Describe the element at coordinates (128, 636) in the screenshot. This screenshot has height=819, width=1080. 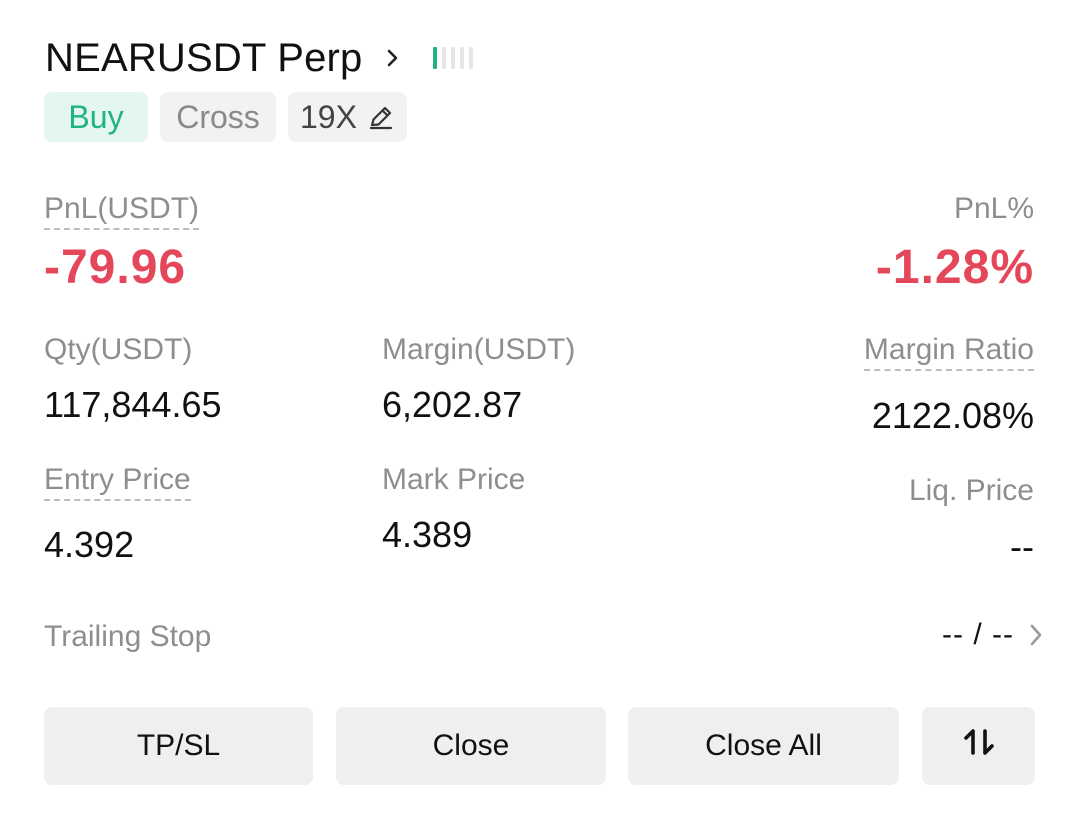
I see `trailing-stop-label: Trailing Stop` at that location.